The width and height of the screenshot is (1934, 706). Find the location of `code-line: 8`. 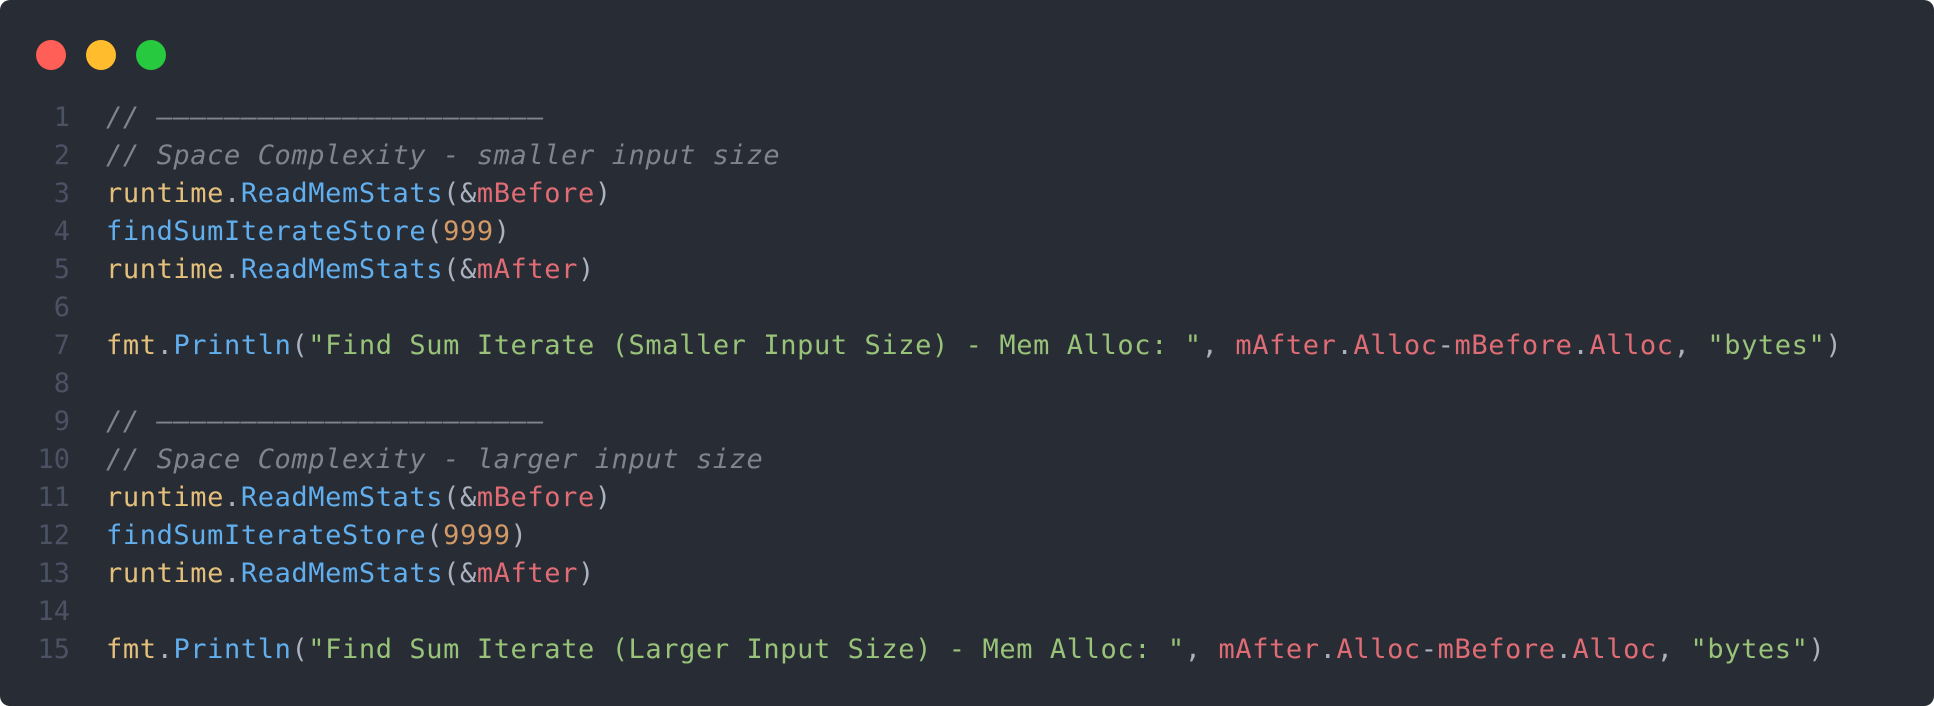

code-line: 8 is located at coordinates (967, 384).